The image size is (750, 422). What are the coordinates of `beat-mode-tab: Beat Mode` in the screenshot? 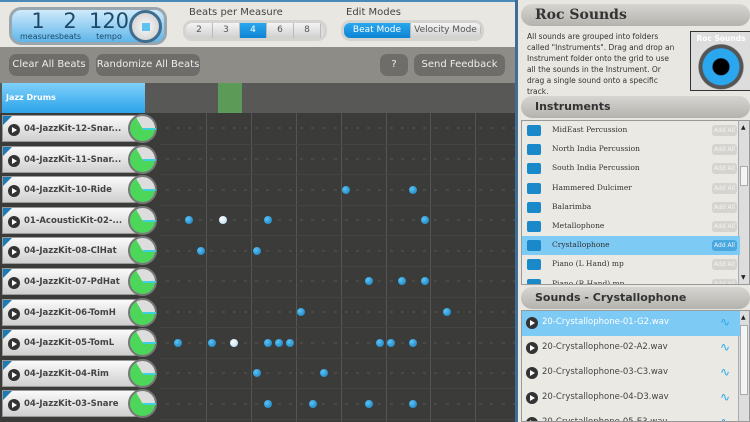 It's located at (377, 30).